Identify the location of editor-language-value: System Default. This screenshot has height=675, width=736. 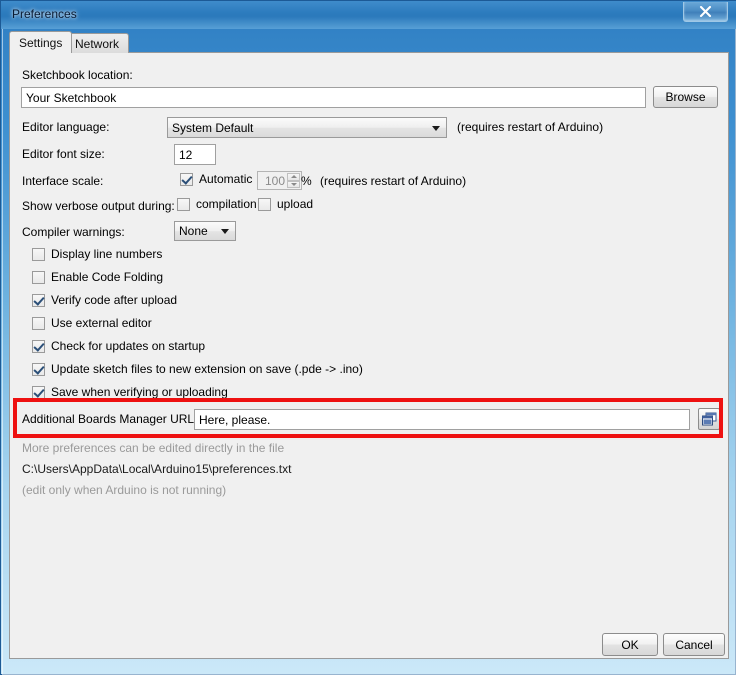
(213, 127).